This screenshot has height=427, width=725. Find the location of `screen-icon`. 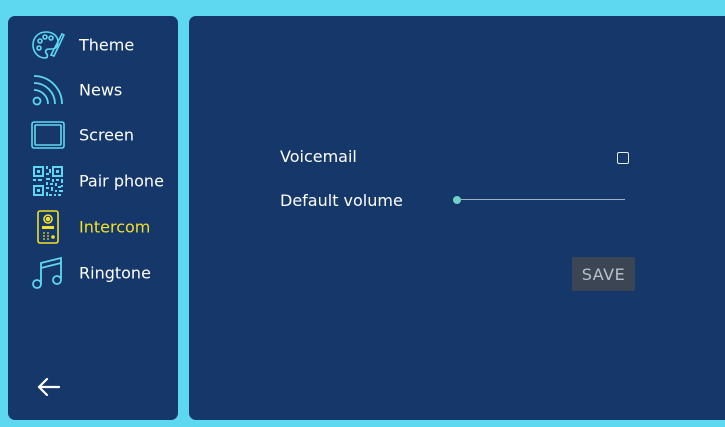

screen-icon is located at coordinates (48, 135).